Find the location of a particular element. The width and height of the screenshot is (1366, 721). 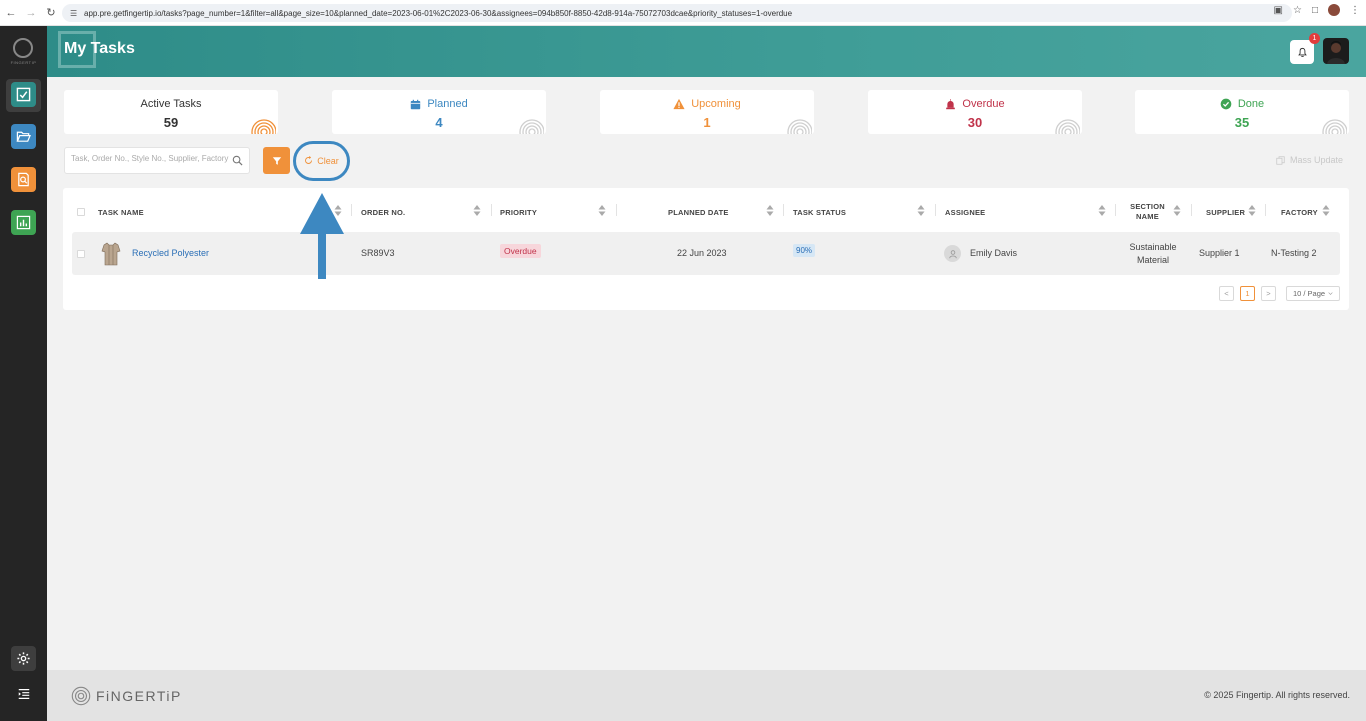

stat-label-text: Planned is located at coordinates (447, 104).